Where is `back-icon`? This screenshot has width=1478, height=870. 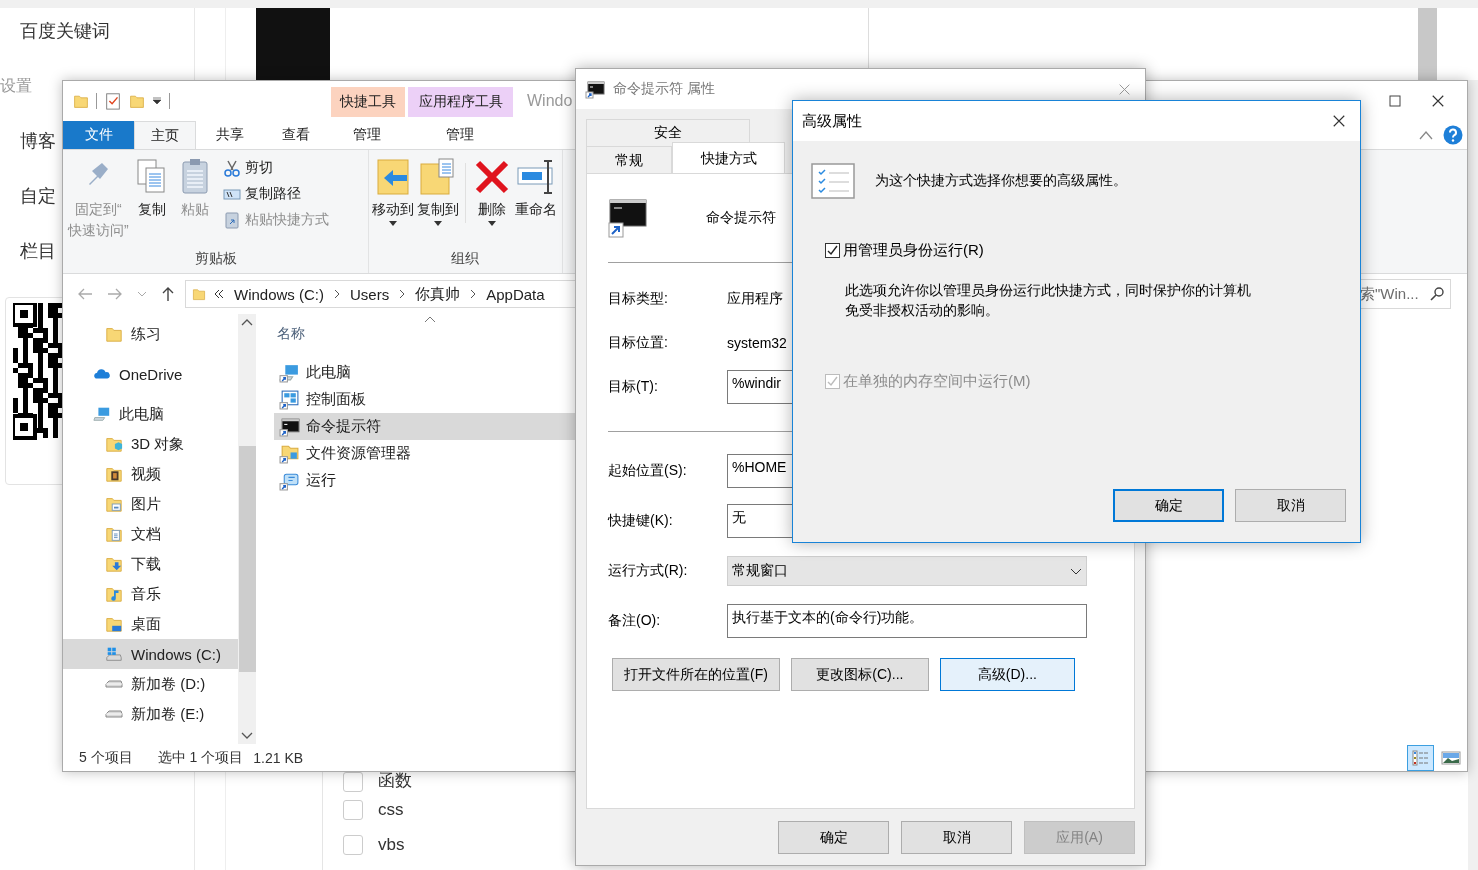
back-icon is located at coordinates (85, 294).